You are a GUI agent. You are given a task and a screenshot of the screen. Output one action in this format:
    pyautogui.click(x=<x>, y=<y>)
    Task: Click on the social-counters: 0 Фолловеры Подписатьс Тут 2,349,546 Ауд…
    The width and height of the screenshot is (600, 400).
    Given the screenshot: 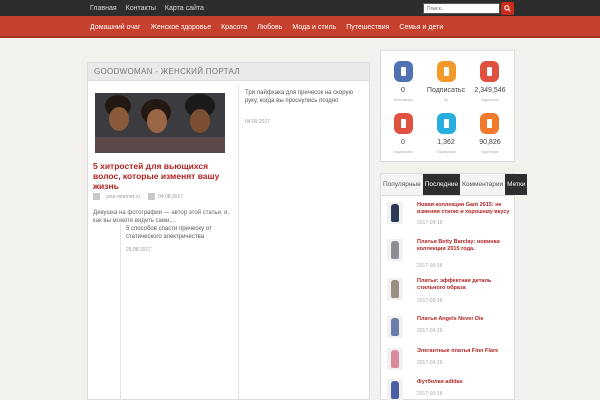 What is the action you would take?
    pyautogui.click(x=447, y=106)
    